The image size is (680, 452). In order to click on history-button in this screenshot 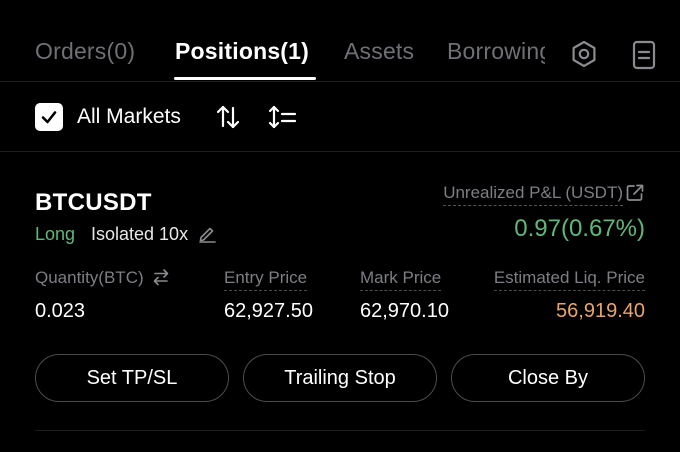, I will do `click(644, 55)`.